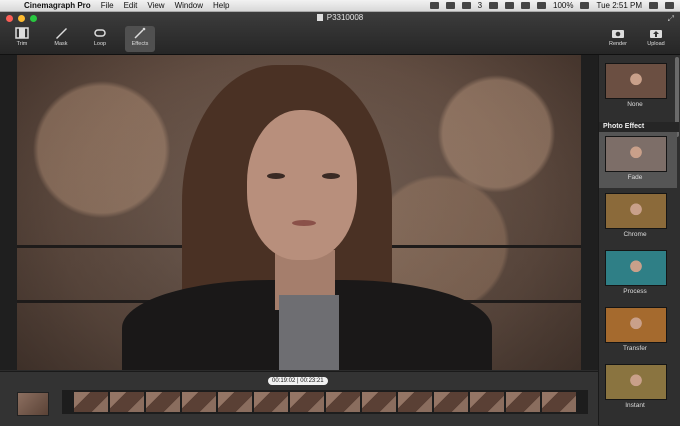 Image resolution: width=680 pixels, height=426 pixels. Describe the element at coordinates (635, 291) in the screenshot. I see `effect-label: Process` at that location.